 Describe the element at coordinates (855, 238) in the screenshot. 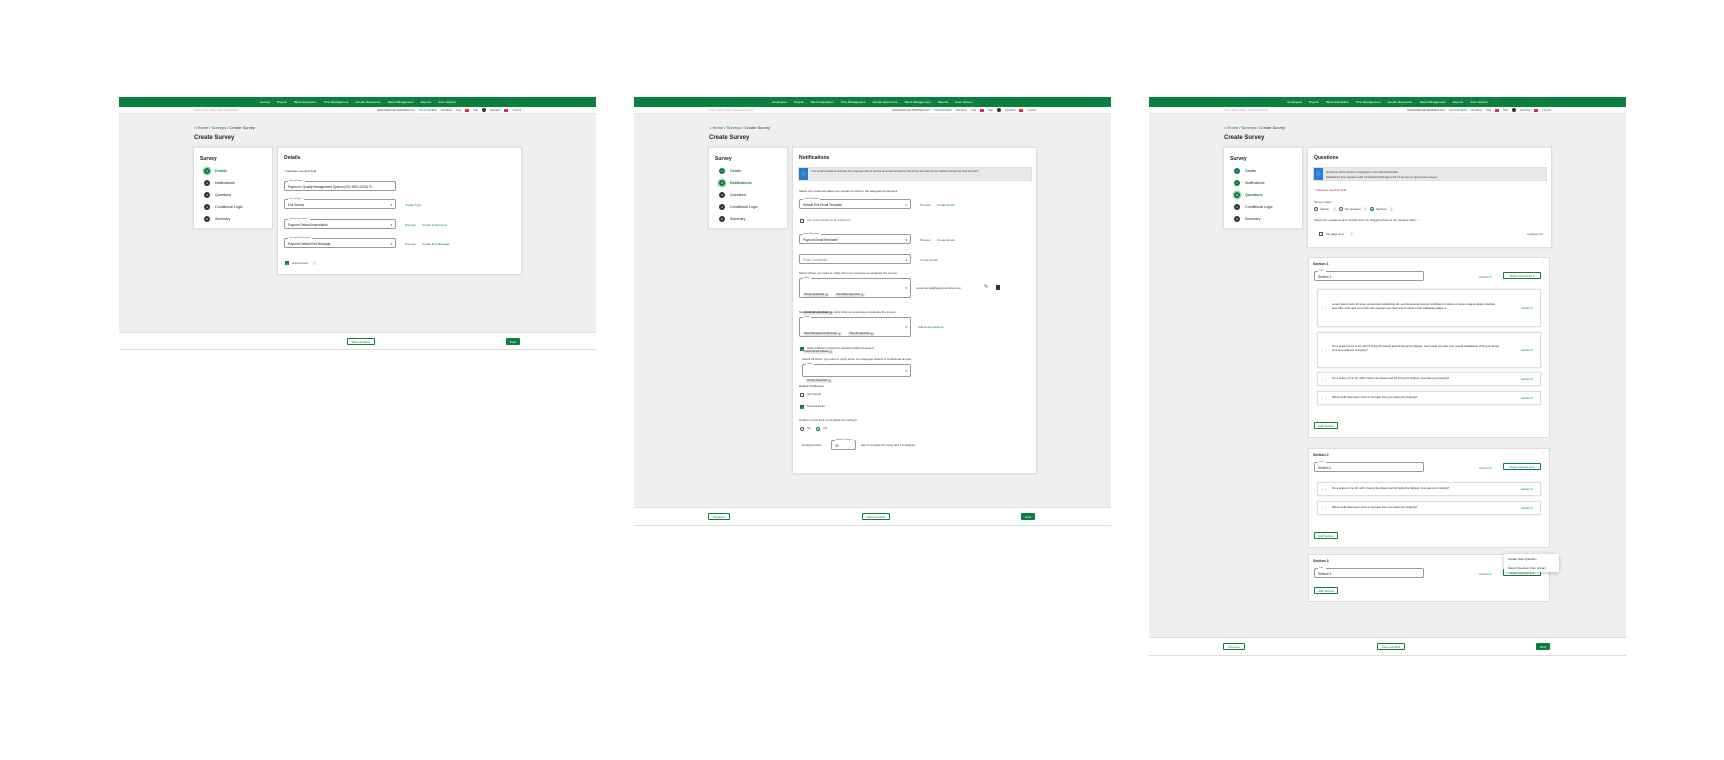

I see `email-reminder-select: Email Reminder Paycom Email Reminder ▾` at that location.